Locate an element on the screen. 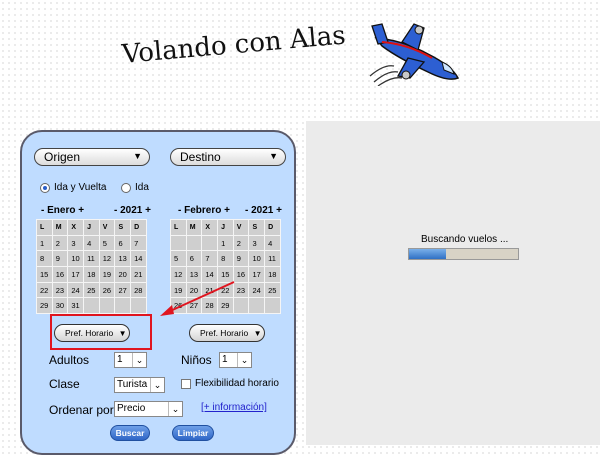  clear-button: Limpiar is located at coordinates (193, 433).